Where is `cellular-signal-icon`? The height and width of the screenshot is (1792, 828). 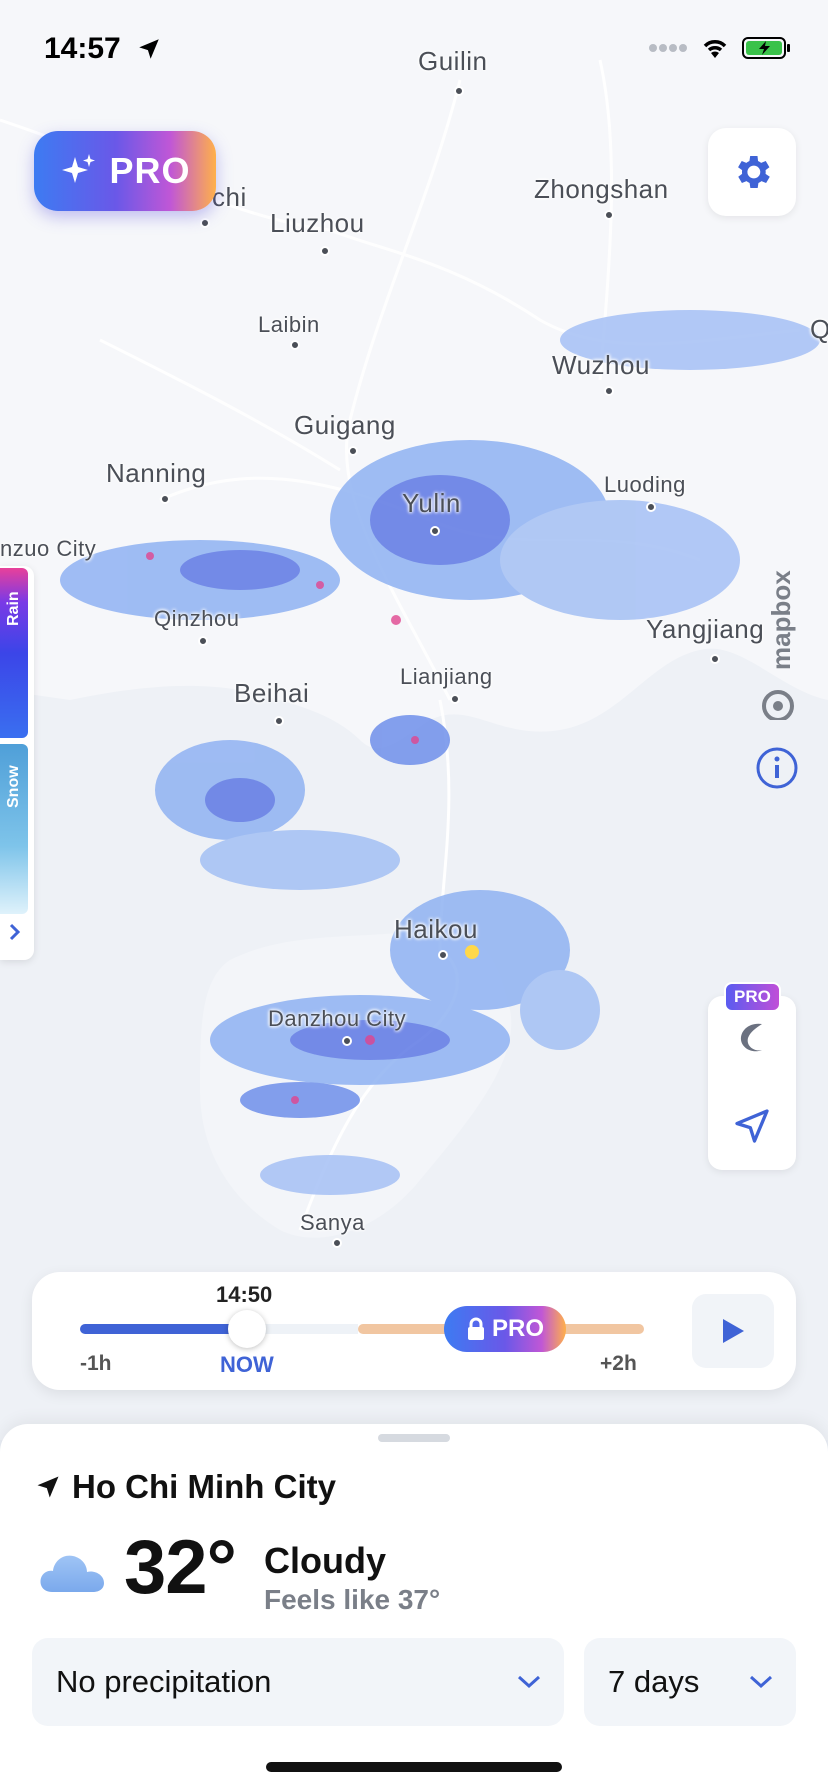
cellular-signal-icon is located at coordinates (668, 48).